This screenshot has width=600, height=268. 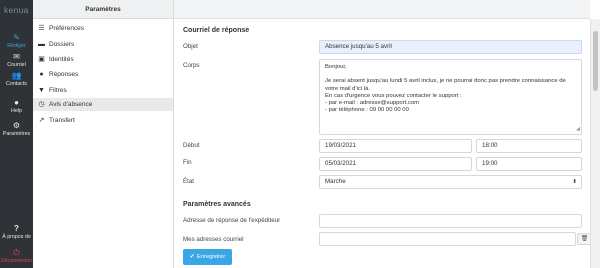 I want to click on state-label: État, so click(x=189, y=181).